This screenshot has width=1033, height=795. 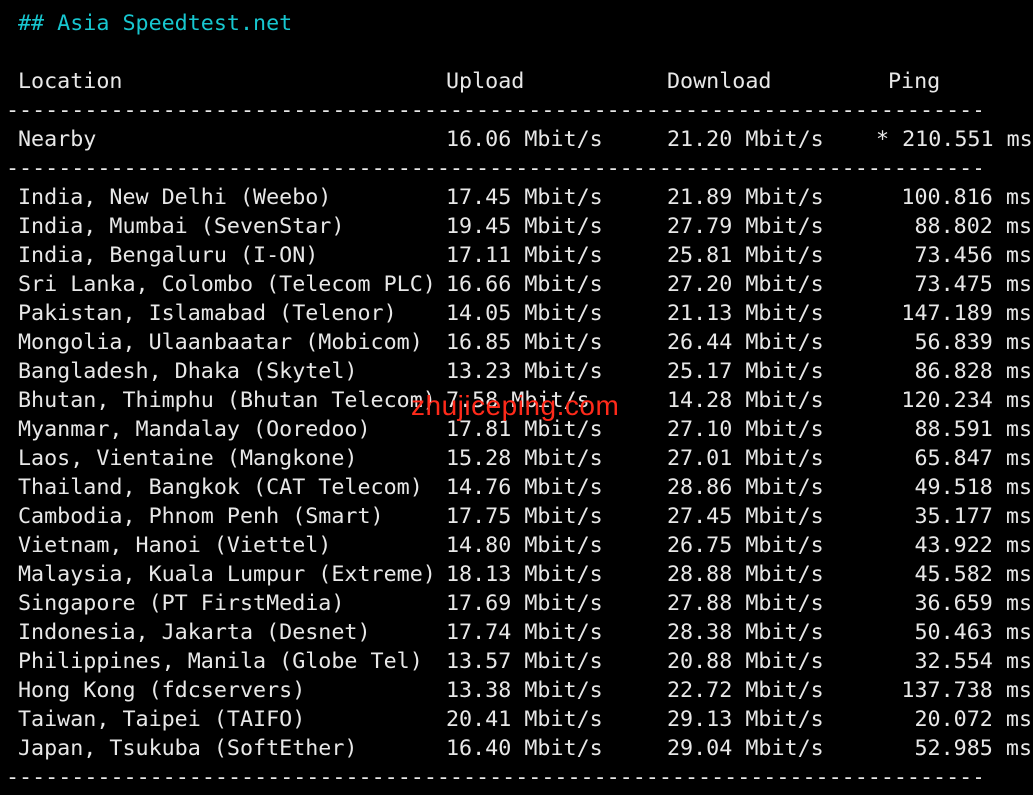 What do you see at coordinates (966, 197) in the screenshot?
I see `row-ping: 100.816 ms` at bounding box center [966, 197].